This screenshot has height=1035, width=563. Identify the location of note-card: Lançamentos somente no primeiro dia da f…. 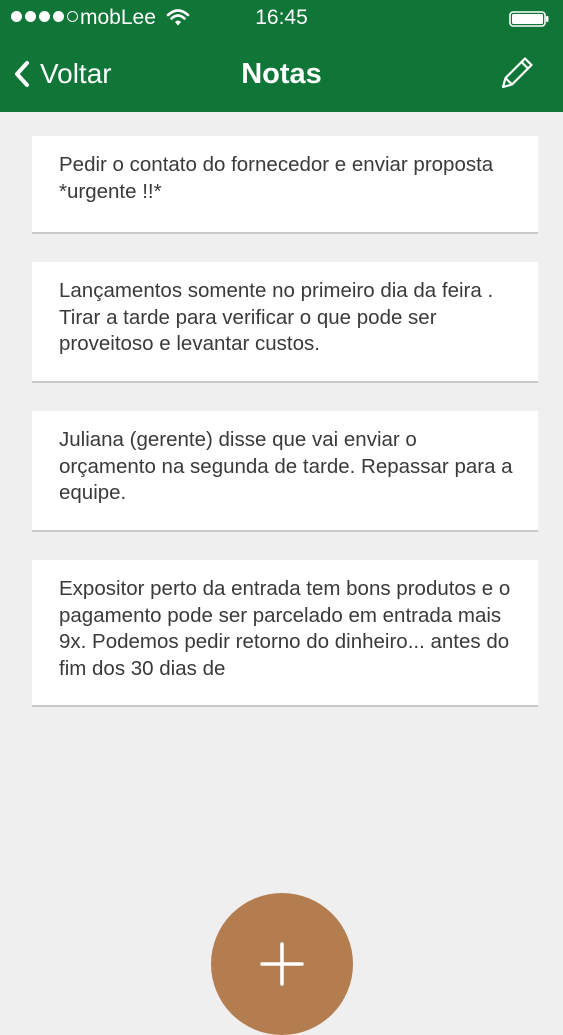
(285, 322).